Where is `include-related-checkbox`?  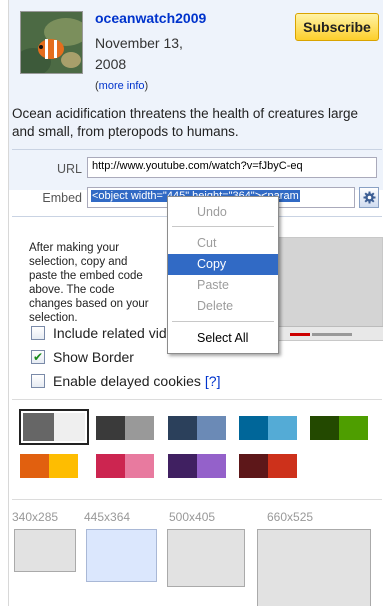
include-related-checkbox is located at coordinates (38, 333).